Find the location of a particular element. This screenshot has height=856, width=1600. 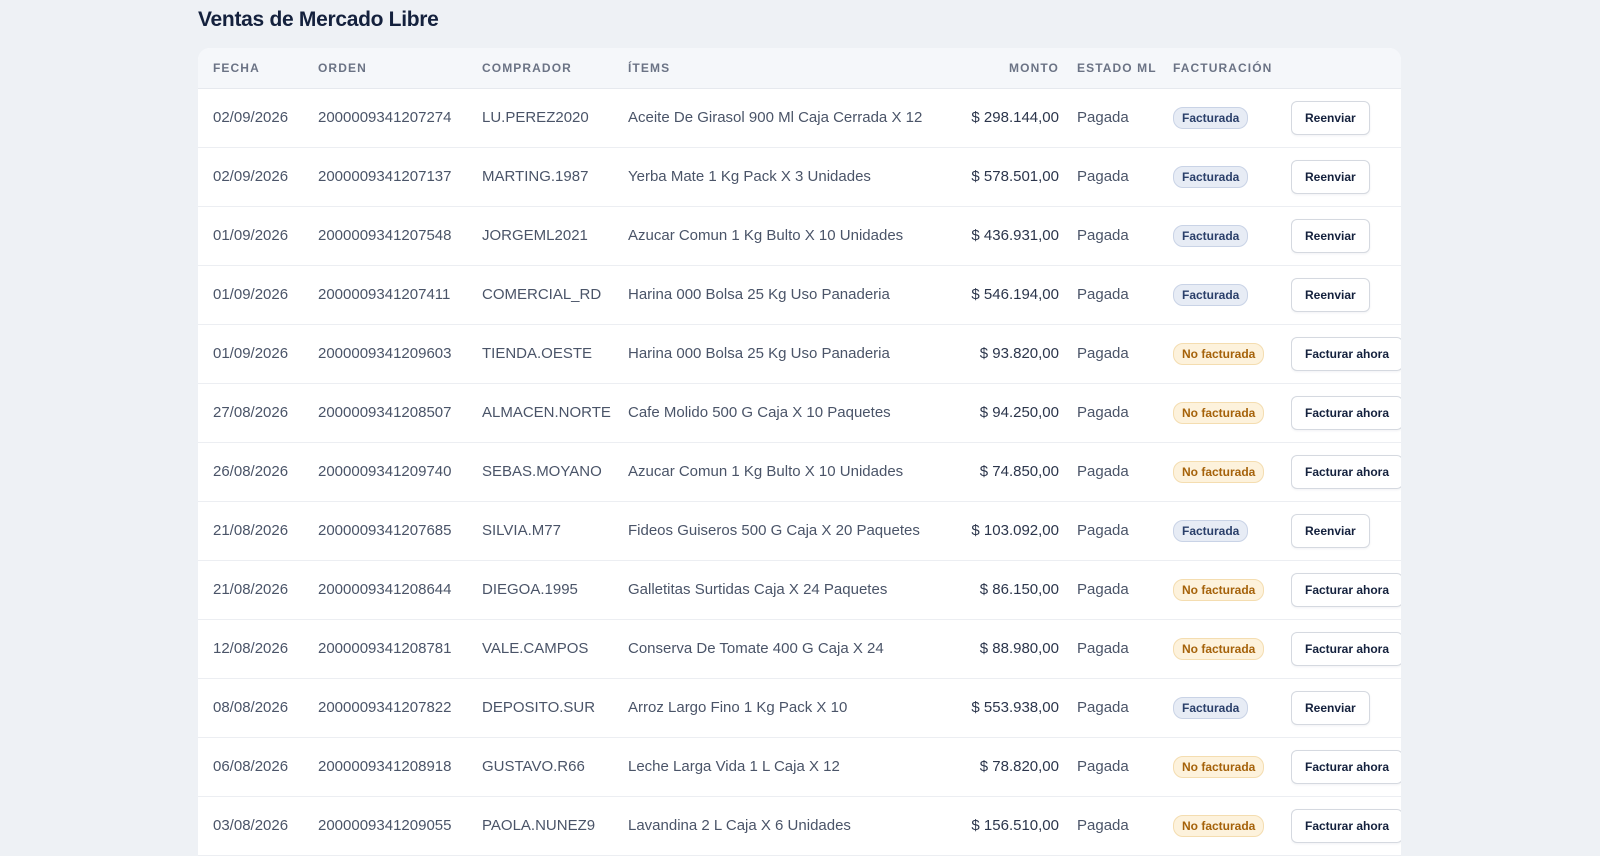

cell-items: Galletitas Surtidas Caja X 24 Paquetes is located at coordinates (784, 590).